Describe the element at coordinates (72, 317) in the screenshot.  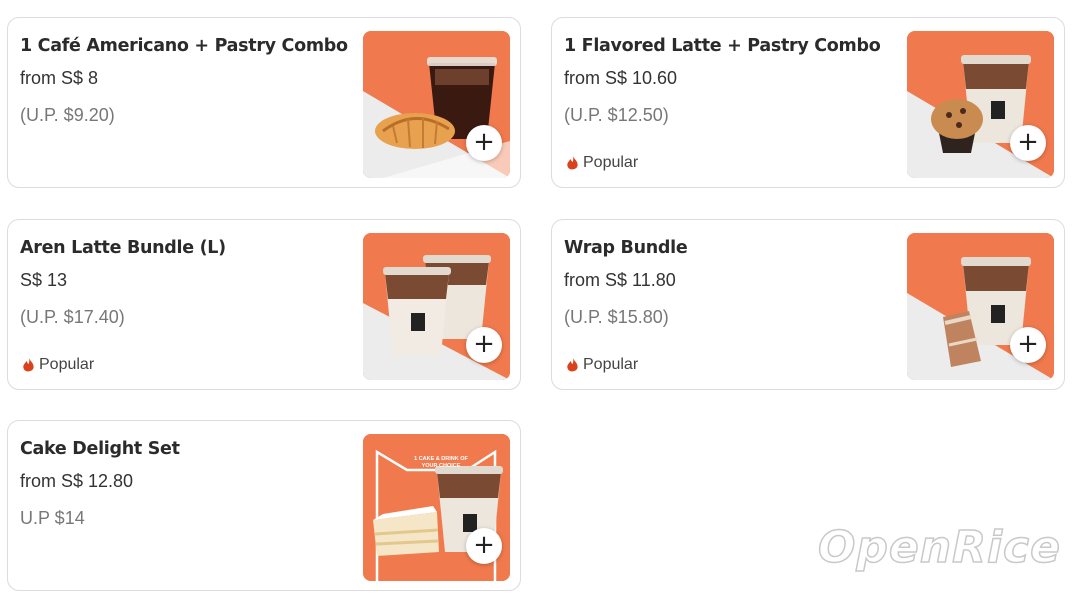
I see `item-original-price: (U.P. $17.40)` at that location.